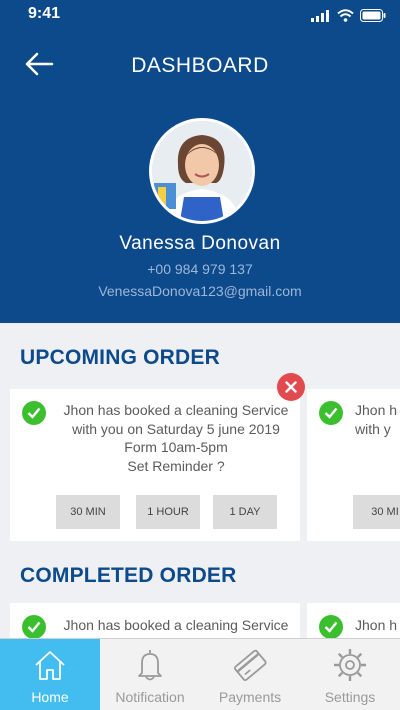 Image resolution: width=400 pixels, height=710 pixels. I want to click on order-line: with y, so click(373, 428).